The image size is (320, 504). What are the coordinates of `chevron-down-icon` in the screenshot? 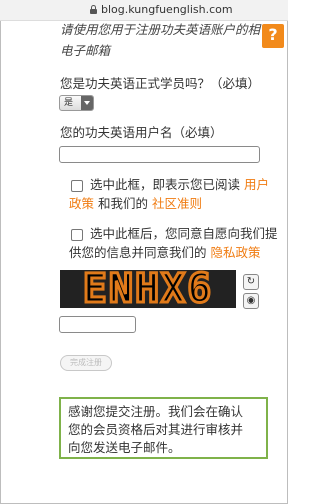 It's located at (87, 103).